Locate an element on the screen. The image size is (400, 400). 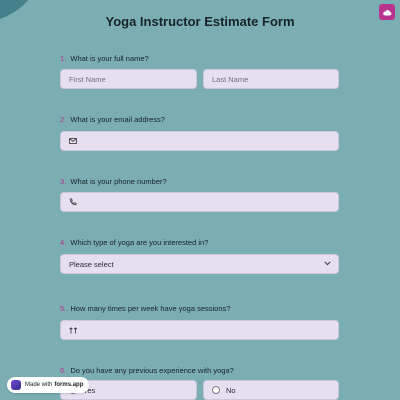
sessions-per-week-input is located at coordinates (199, 330).